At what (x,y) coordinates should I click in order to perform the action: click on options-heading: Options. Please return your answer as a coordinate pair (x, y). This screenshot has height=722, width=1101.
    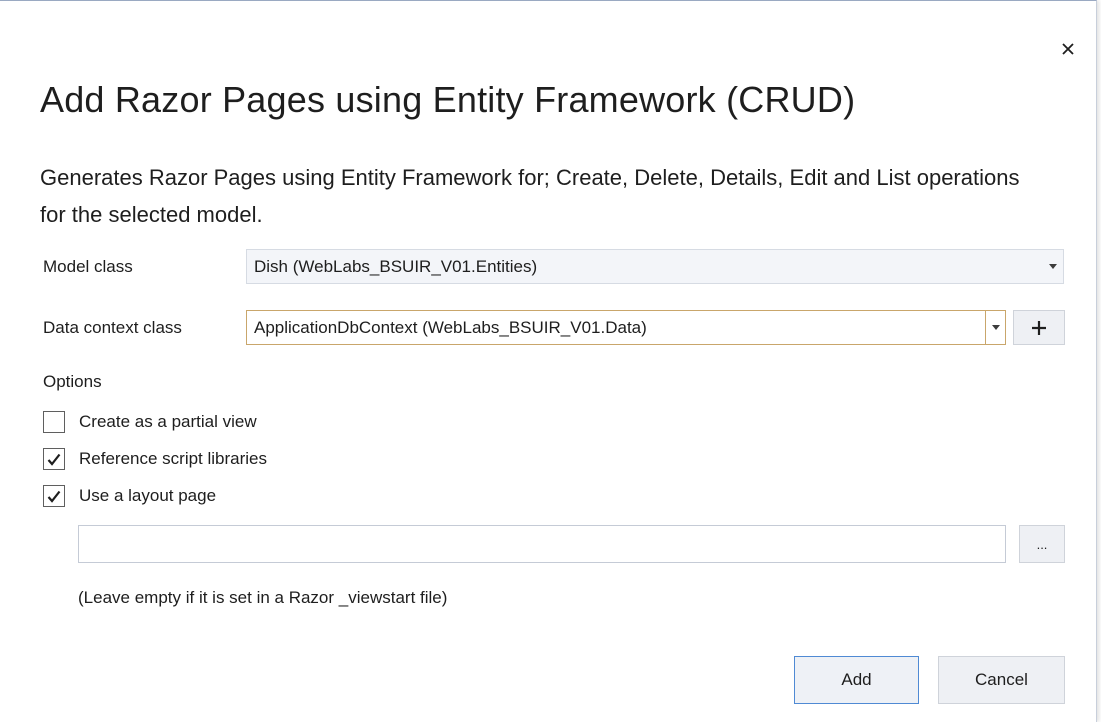
    Looking at the image, I should click on (72, 381).